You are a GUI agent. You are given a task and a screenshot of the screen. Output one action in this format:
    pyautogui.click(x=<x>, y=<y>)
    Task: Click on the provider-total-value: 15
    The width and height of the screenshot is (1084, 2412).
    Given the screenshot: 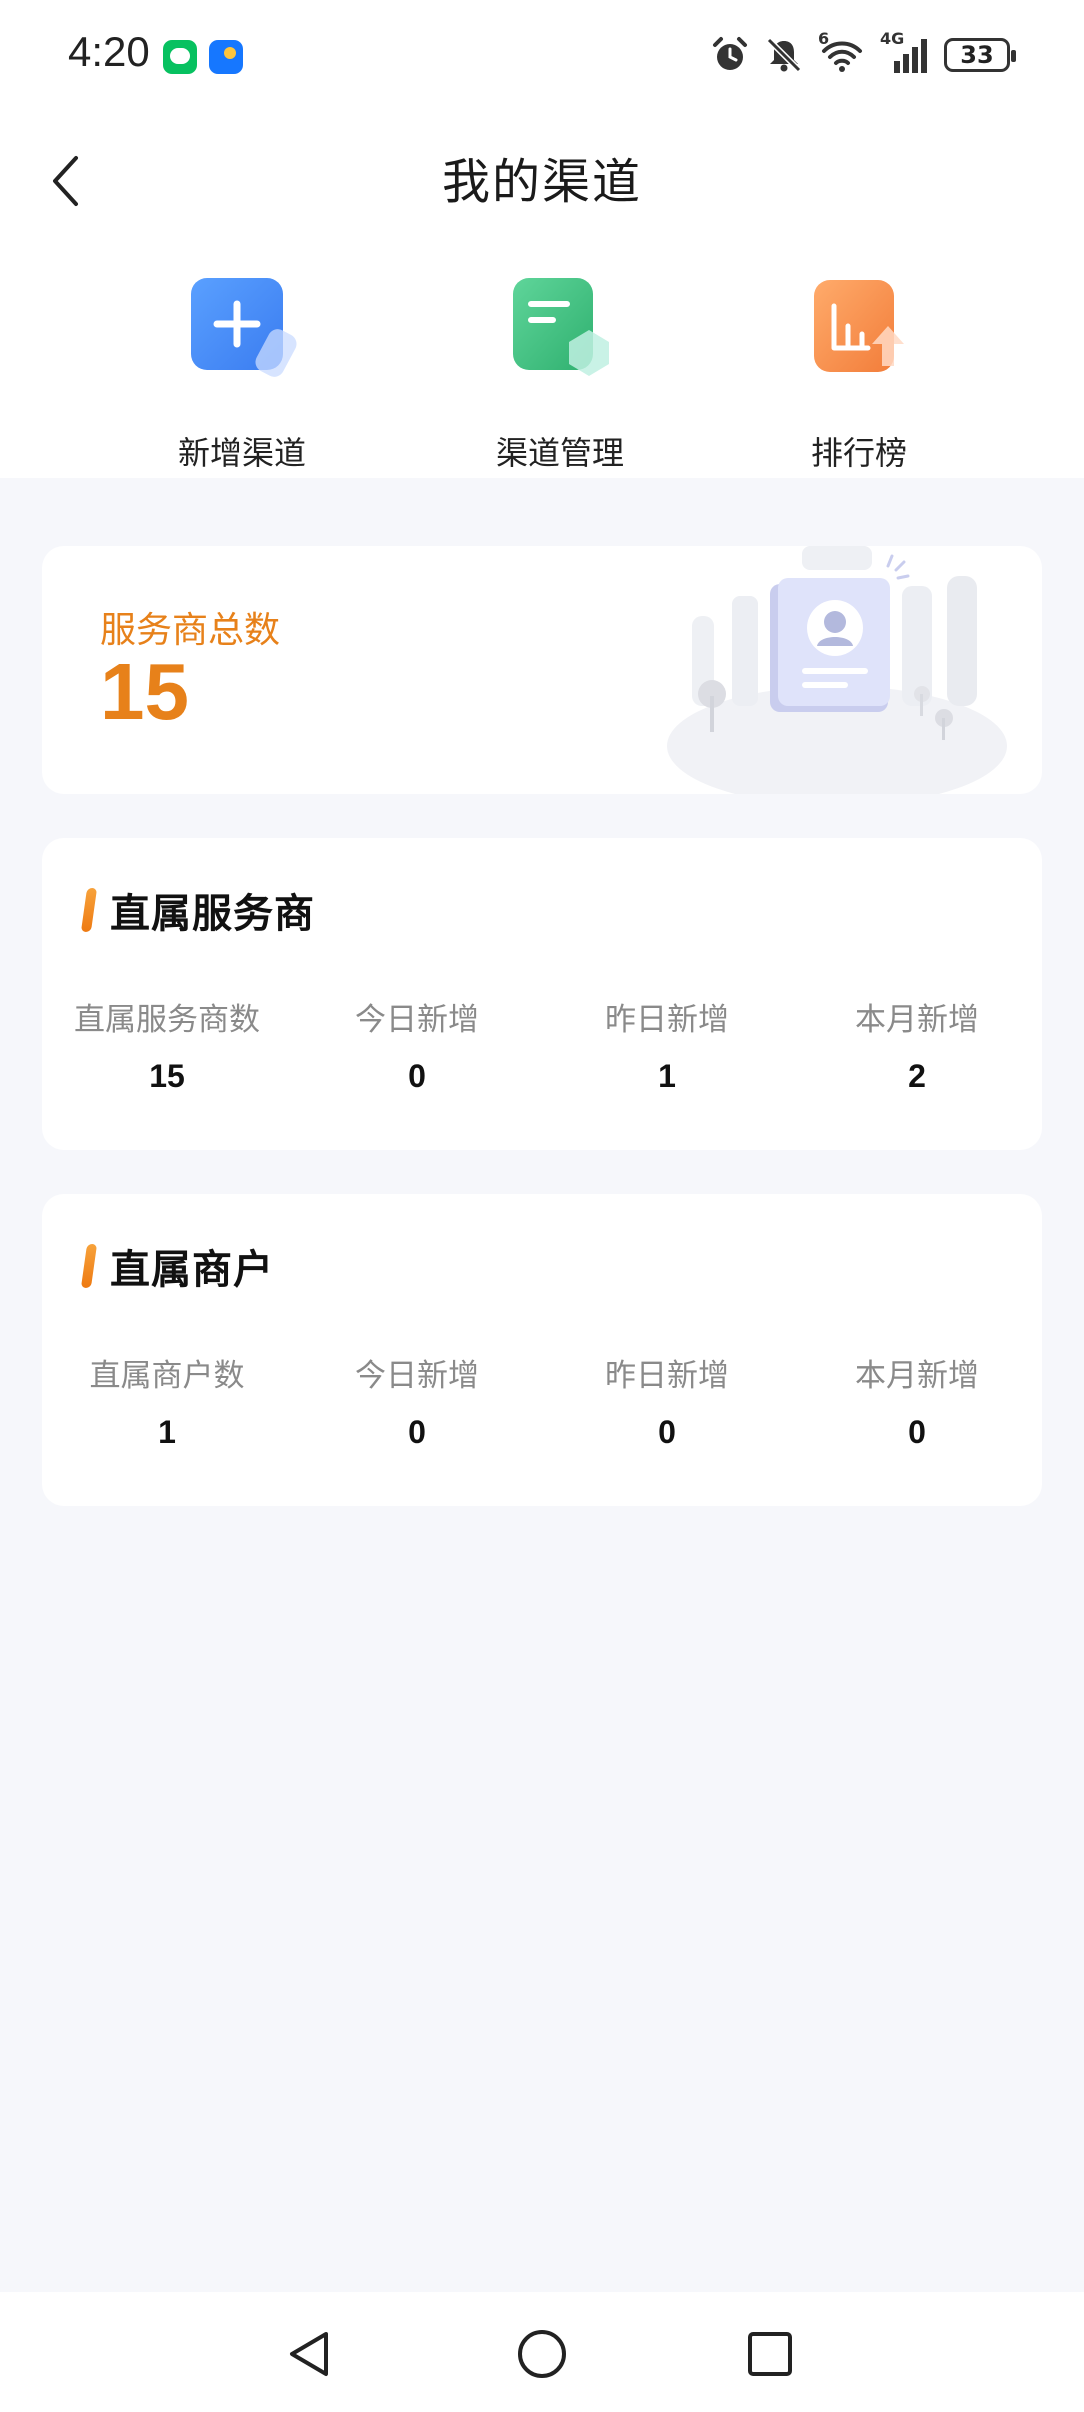 What is the action you would take?
    pyautogui.click(x=144, y=691)
    